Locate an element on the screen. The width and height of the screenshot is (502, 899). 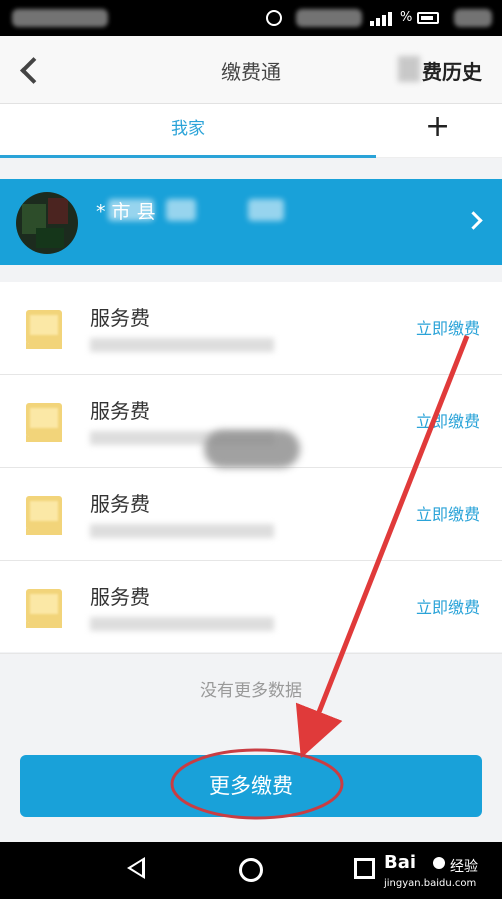
signal-icon is located at coordinates (382, 18).